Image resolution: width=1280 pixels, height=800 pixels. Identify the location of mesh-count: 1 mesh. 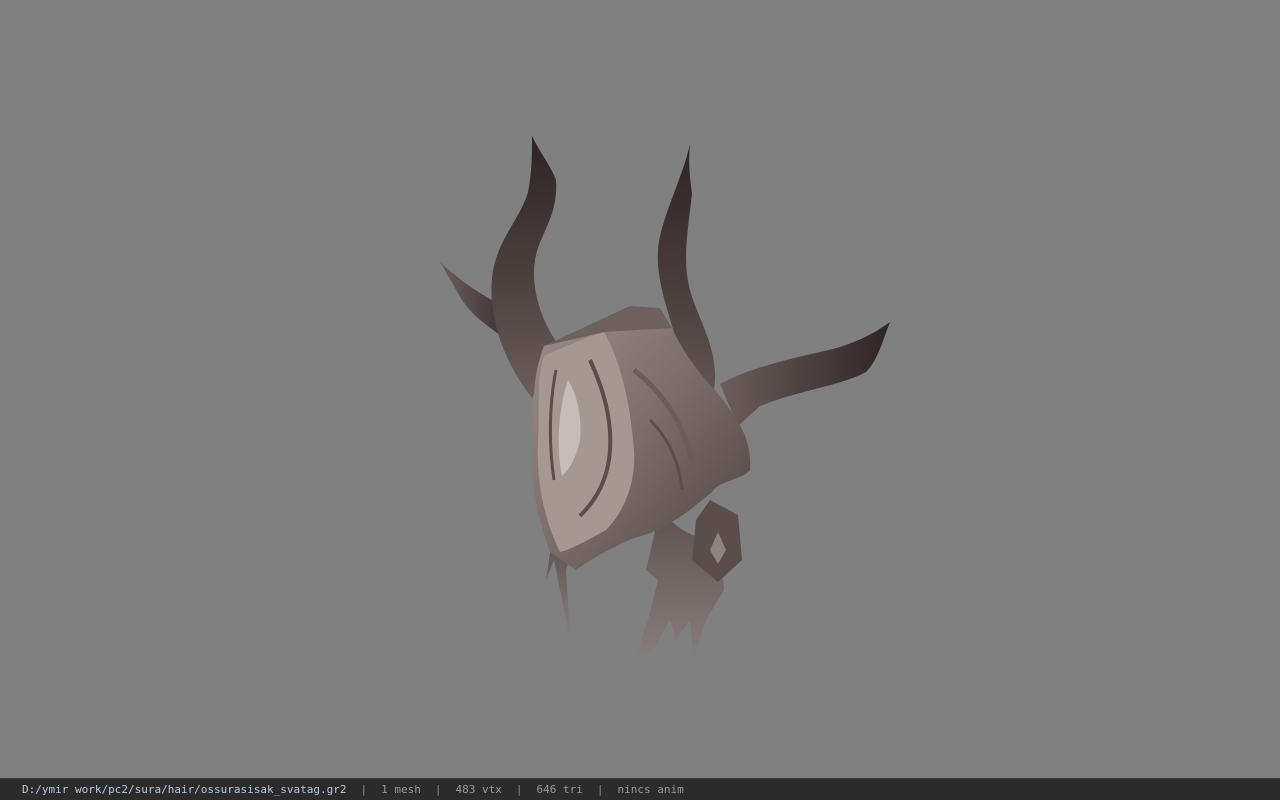
(401, 789).